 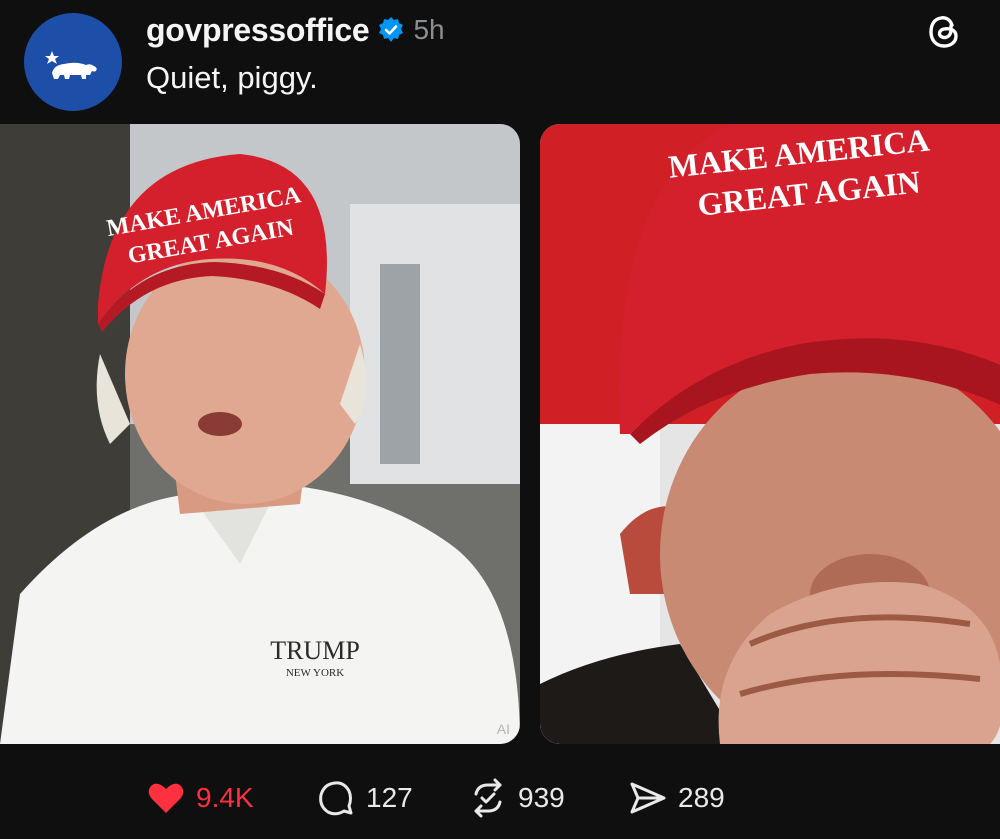 I want to click on repost-icon, so click(x=488, y=798).